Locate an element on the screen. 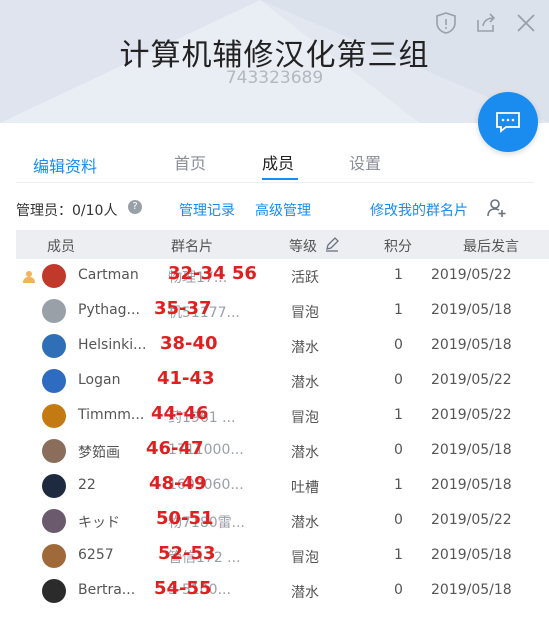 The image size is (549, 639). member-name: キッド is located at coordinates (99, 523).